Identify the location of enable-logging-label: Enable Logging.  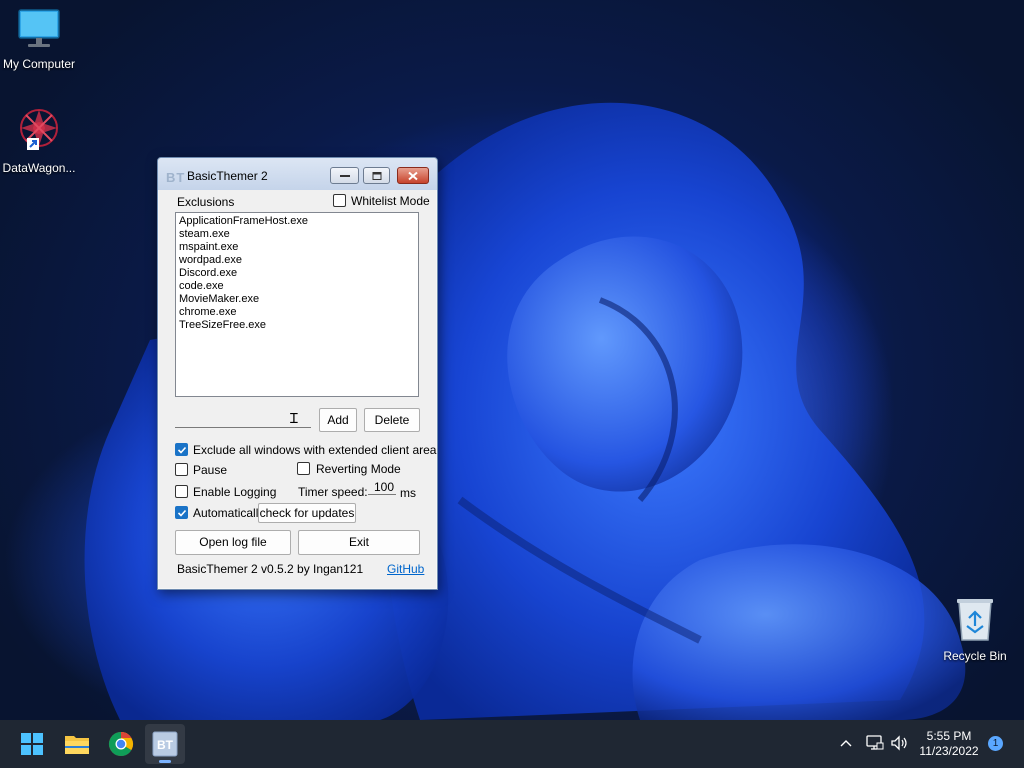
(235, 492).